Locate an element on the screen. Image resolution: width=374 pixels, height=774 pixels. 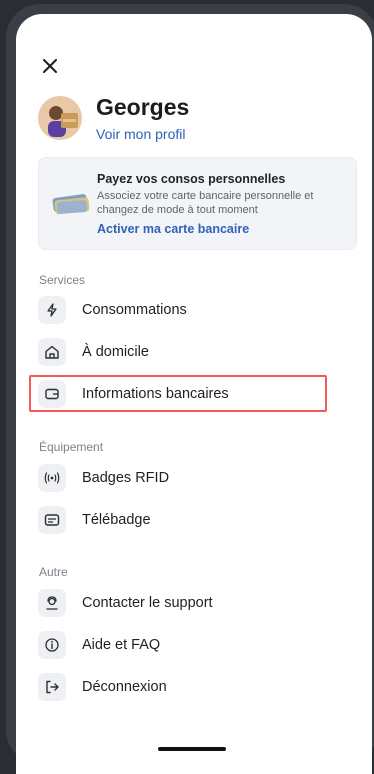
section-label-services: Services is located at coordinates (62, 280).